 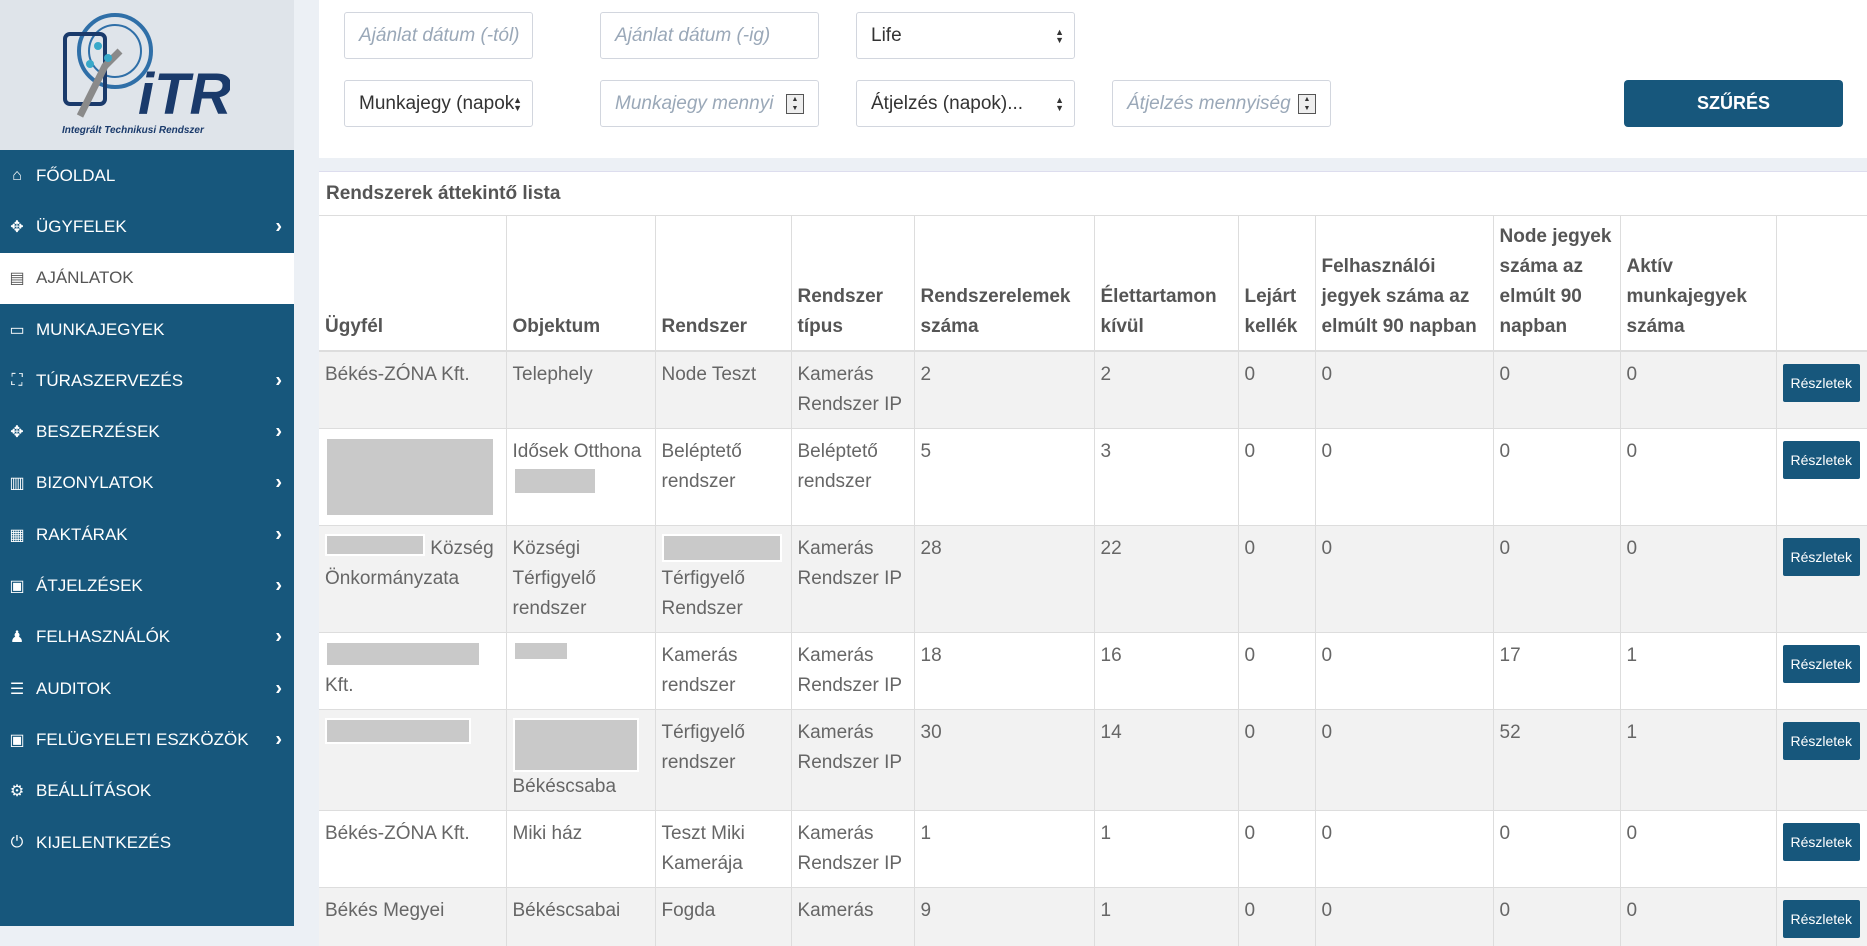 I want to click on sidebar-item-label: FELHASZNÁLÓK, so click(x=103, y=637).